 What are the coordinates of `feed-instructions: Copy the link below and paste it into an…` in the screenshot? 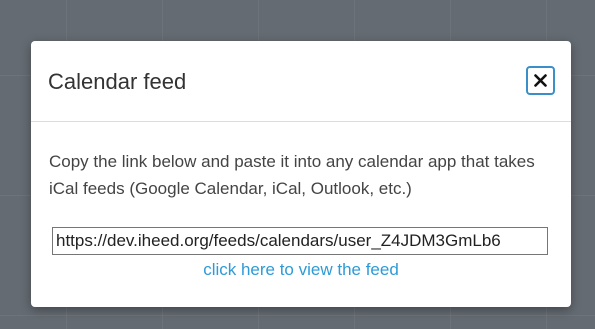 It's located at (292, 175).